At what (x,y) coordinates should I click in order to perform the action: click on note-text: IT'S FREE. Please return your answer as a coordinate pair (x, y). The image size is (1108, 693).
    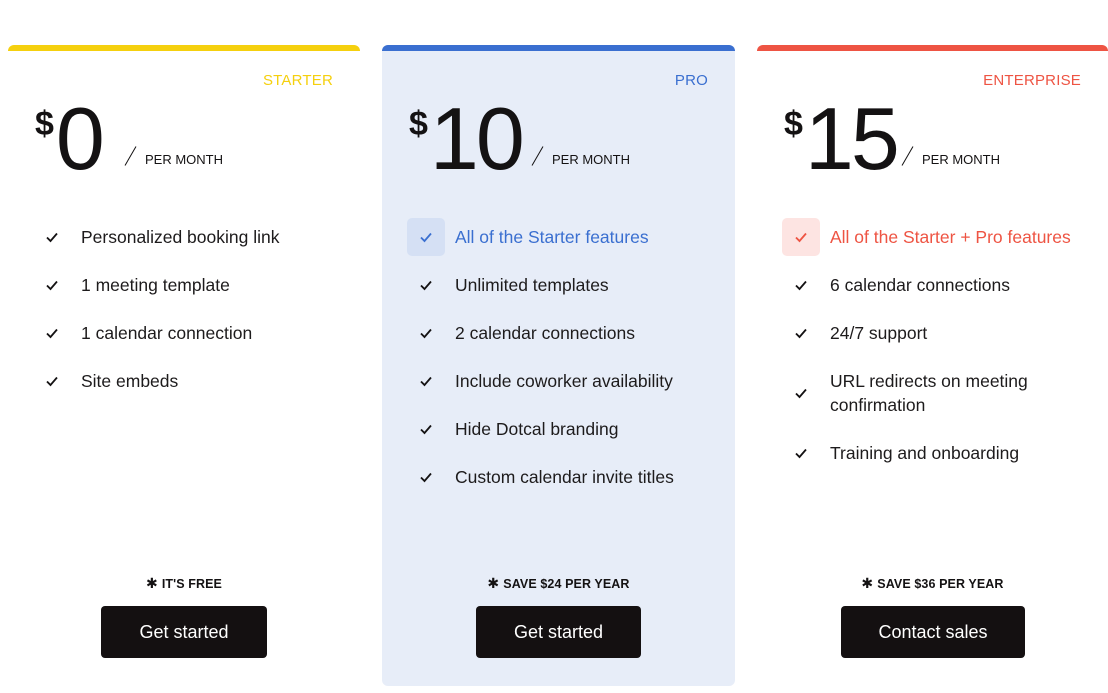
    Looking at the image, I should click on (191, 584).